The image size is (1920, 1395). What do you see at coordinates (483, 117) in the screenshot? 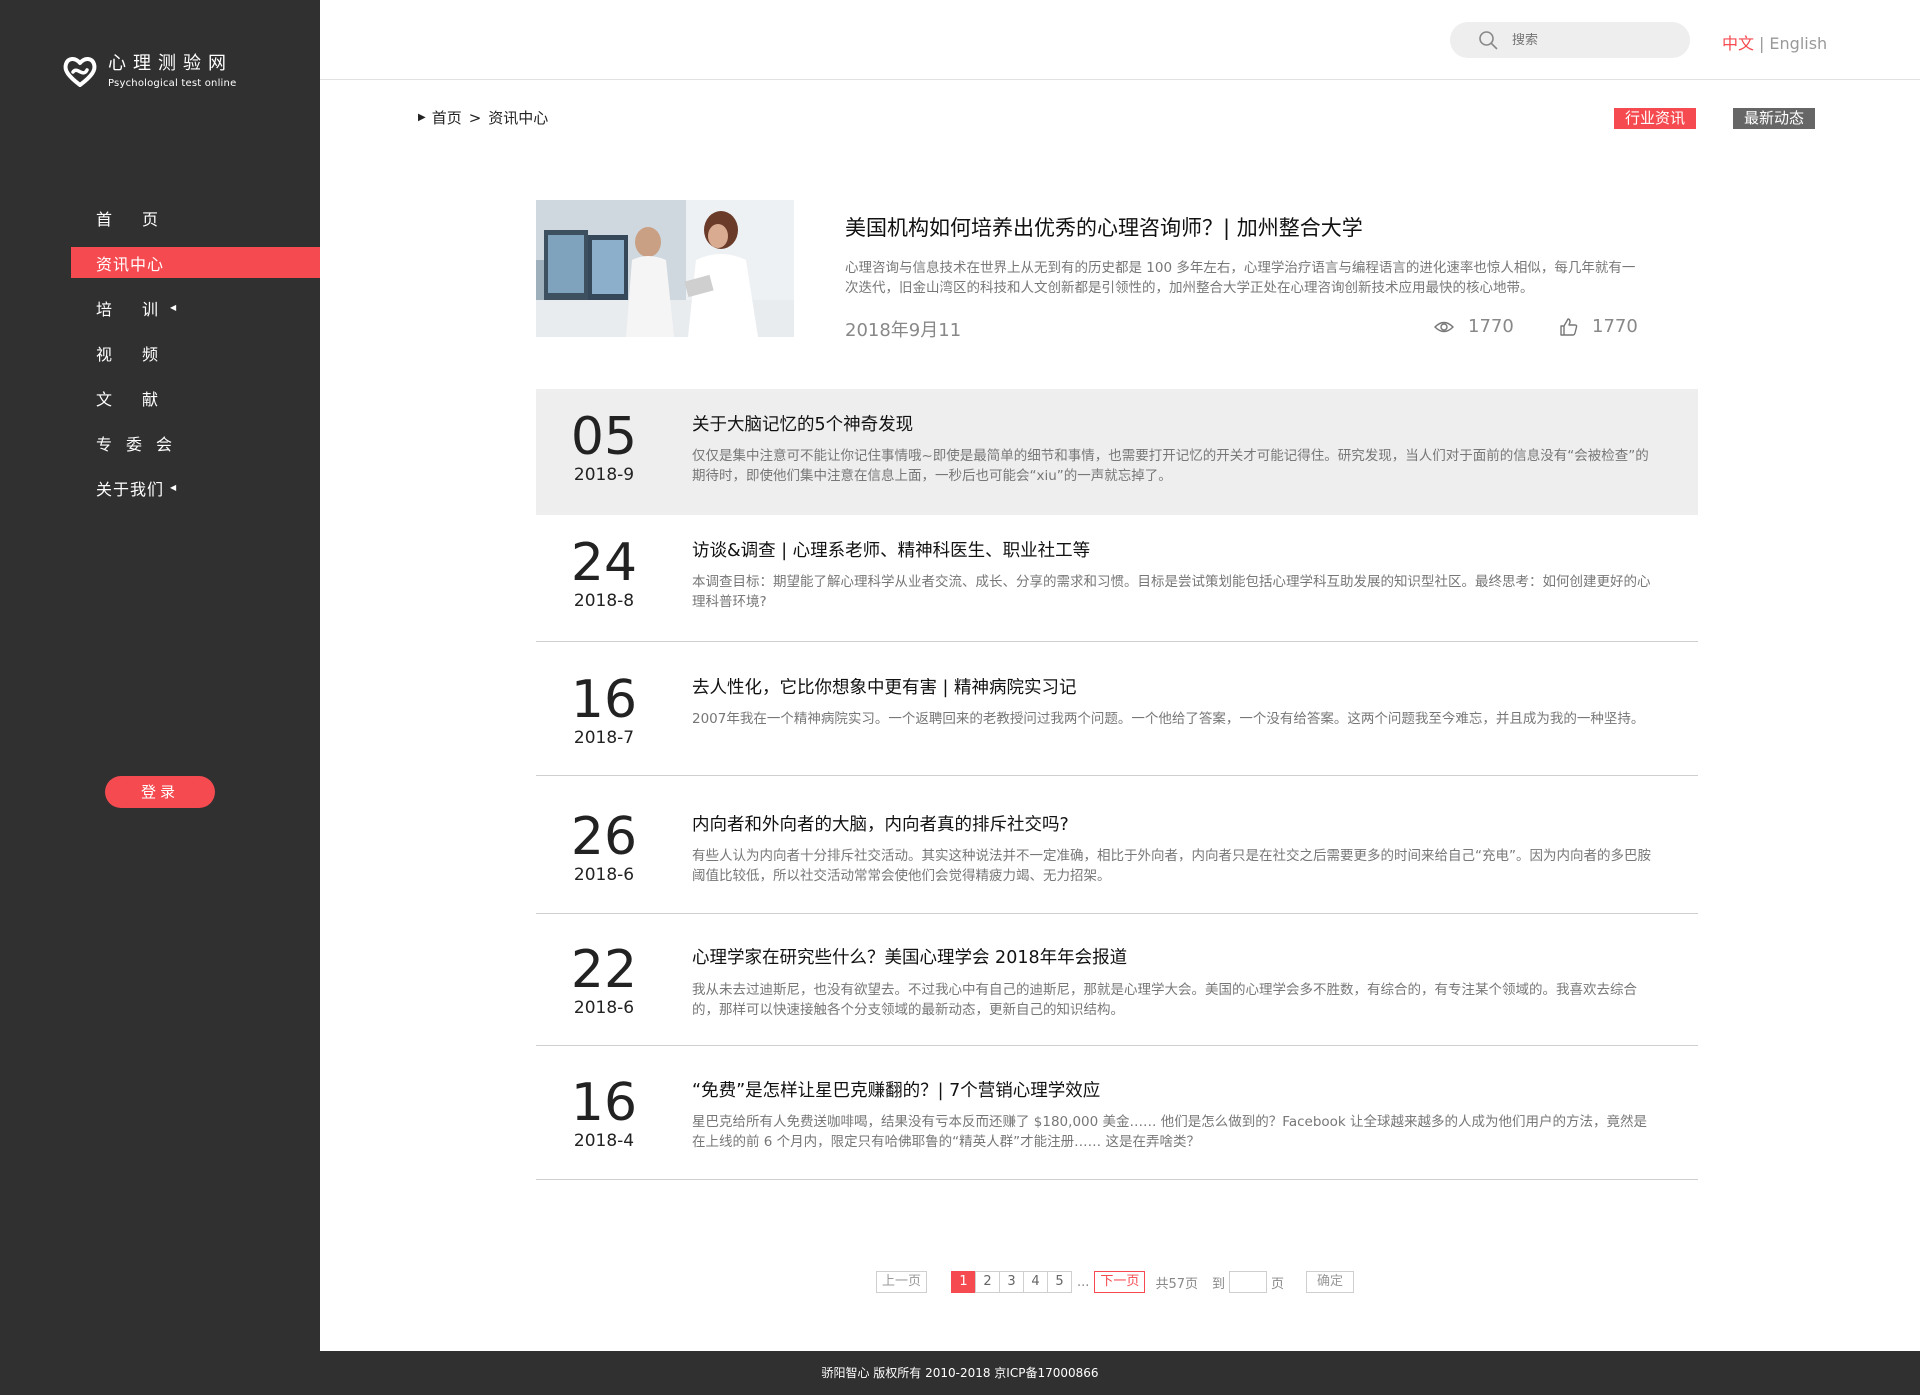
I see `breadcrumb: ▶ 首页 > 资讯中心` at bounding box center [483, 117].